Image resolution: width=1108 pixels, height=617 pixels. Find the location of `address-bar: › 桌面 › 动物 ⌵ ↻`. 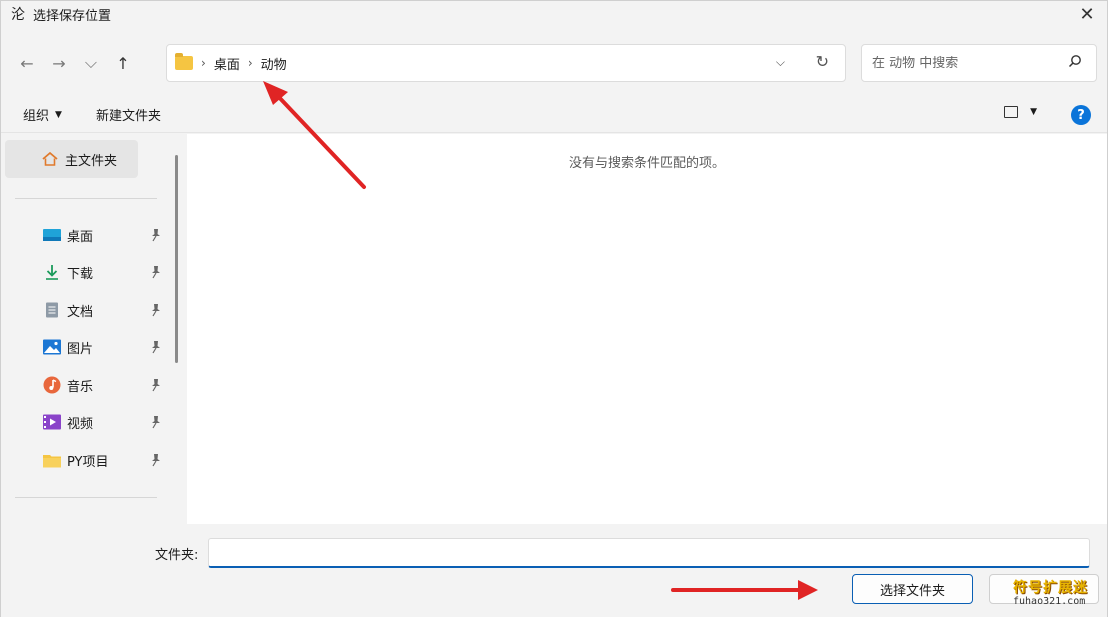

address-bar: › 桌面 › 动物 ⌵ ↻ is located at coordinates (506, 63).